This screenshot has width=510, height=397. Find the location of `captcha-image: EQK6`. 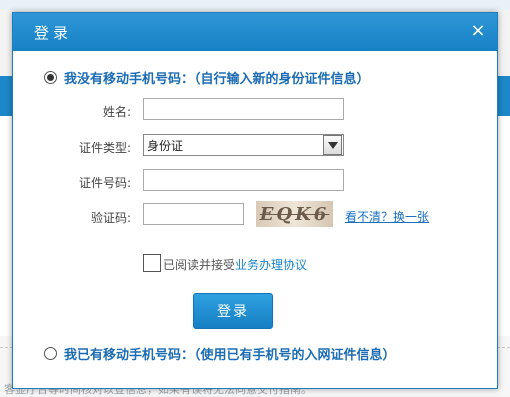

captcha-image: EQK6 is located at coordinates (294, 214).